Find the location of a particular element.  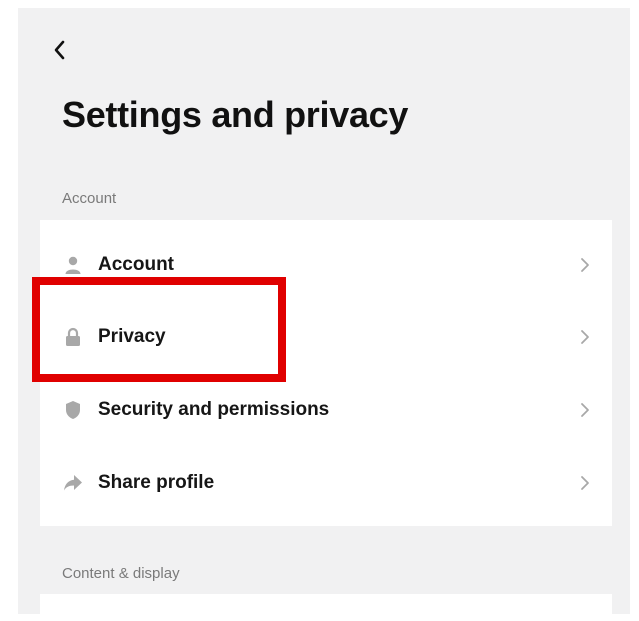

settings-item-security: Security and permissions is located at coordinates (326, 410).